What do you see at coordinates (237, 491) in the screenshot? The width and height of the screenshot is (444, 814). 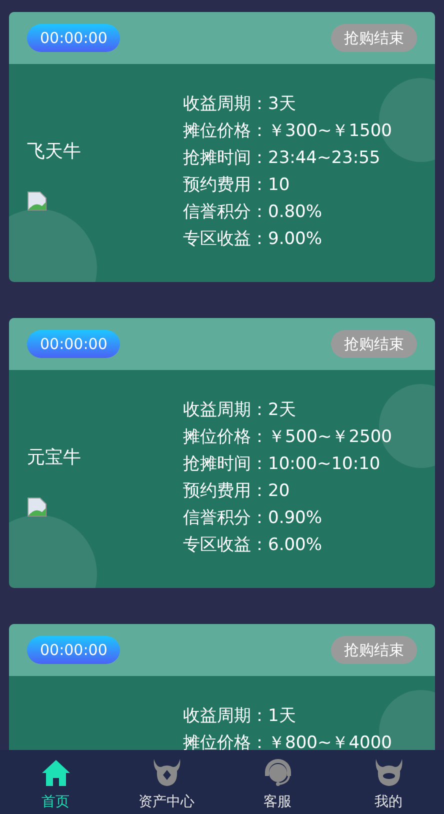 I see `info-row-text: 预约费用：20` at bounding box center [237, 491].